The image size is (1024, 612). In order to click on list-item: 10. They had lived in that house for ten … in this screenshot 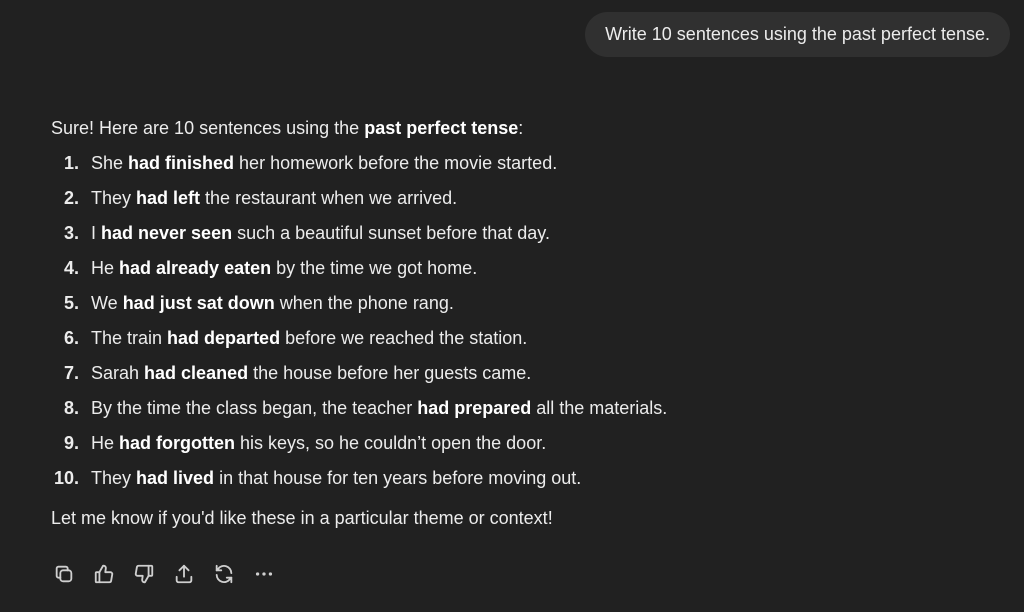, I will do `click(521, 478)`.